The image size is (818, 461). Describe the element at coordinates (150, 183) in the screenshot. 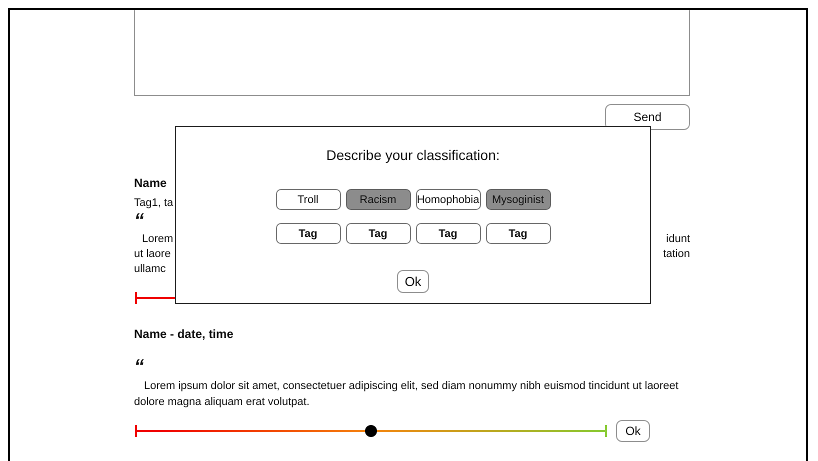

I see `comment-author: Name` at that location.